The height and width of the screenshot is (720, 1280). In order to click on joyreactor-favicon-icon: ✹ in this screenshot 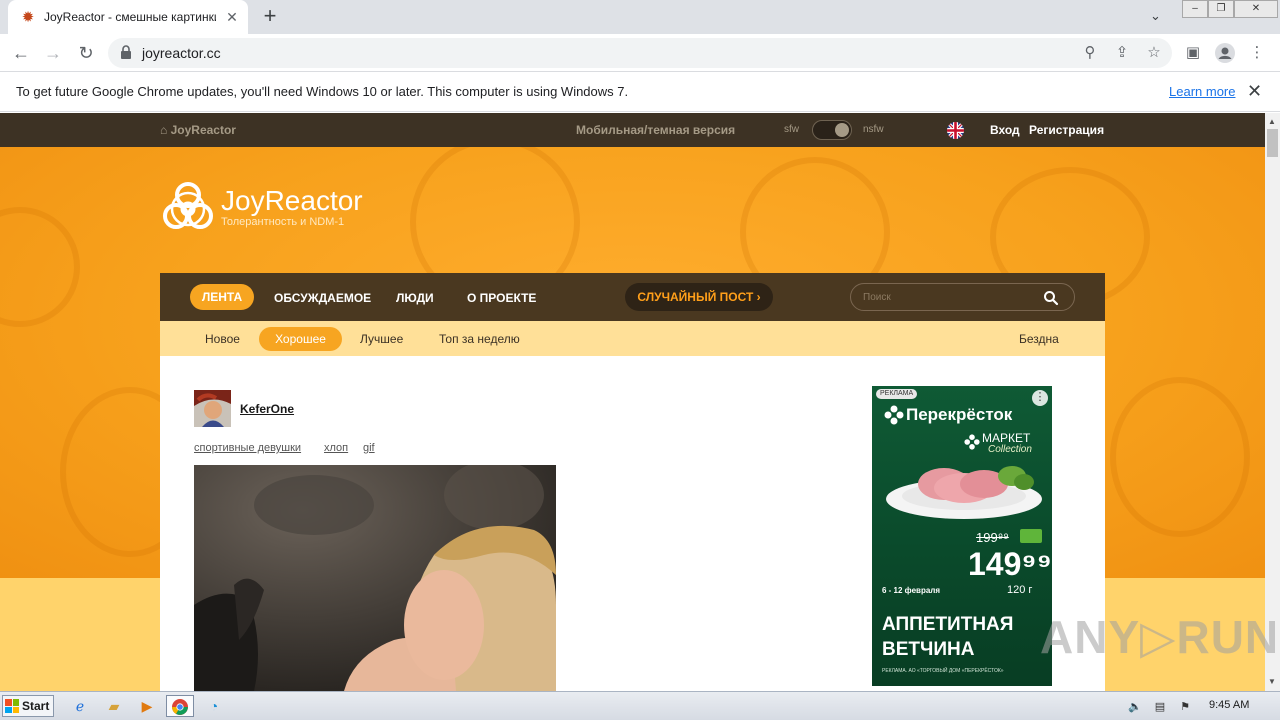, I will do `click(28, 17)`.